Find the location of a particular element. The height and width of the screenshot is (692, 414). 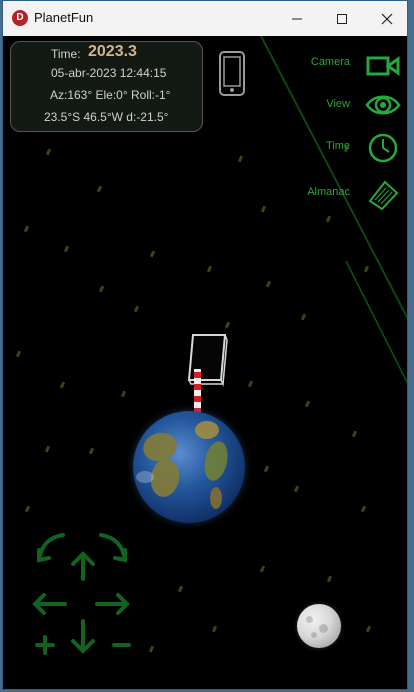

maximize-button is located at coordinates (341, 18).